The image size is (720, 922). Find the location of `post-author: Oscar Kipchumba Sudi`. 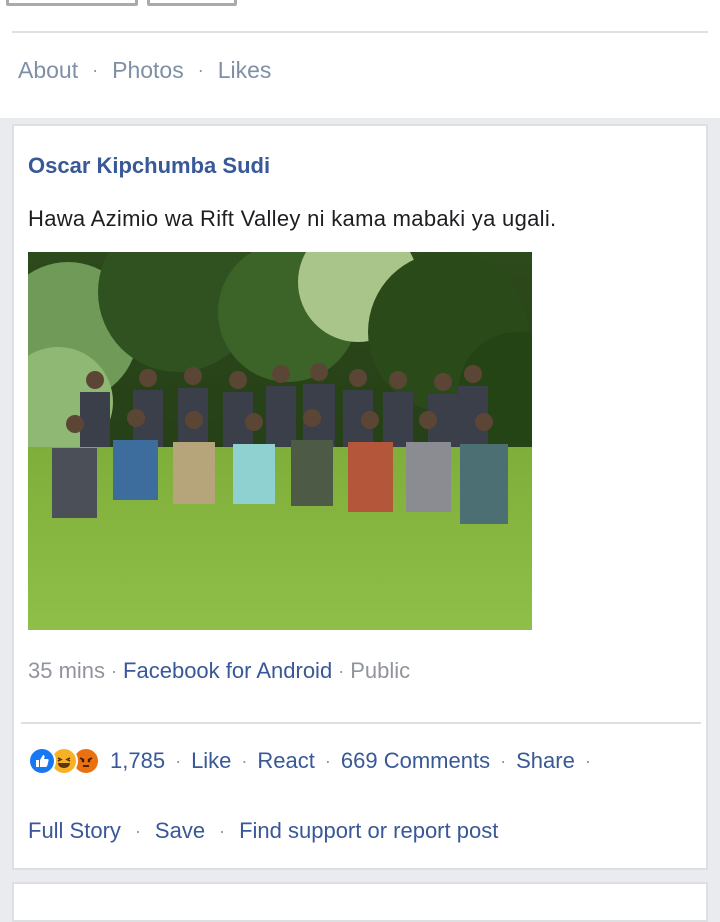

post-author: Oscar Kipchumba Sudi is located at coordinates (149, 166).